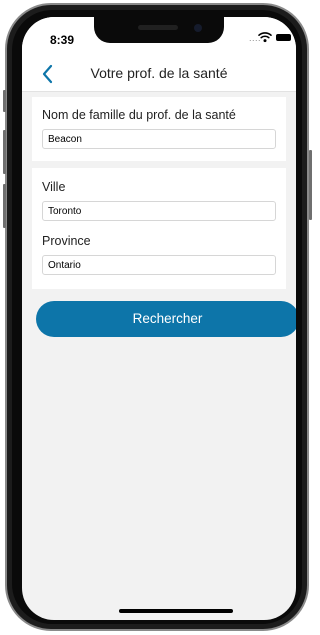  What do you see at coordinates (159, 139) in the screenshot?
I see `last-name-input: Beacon` at bounding box center [159, 139].